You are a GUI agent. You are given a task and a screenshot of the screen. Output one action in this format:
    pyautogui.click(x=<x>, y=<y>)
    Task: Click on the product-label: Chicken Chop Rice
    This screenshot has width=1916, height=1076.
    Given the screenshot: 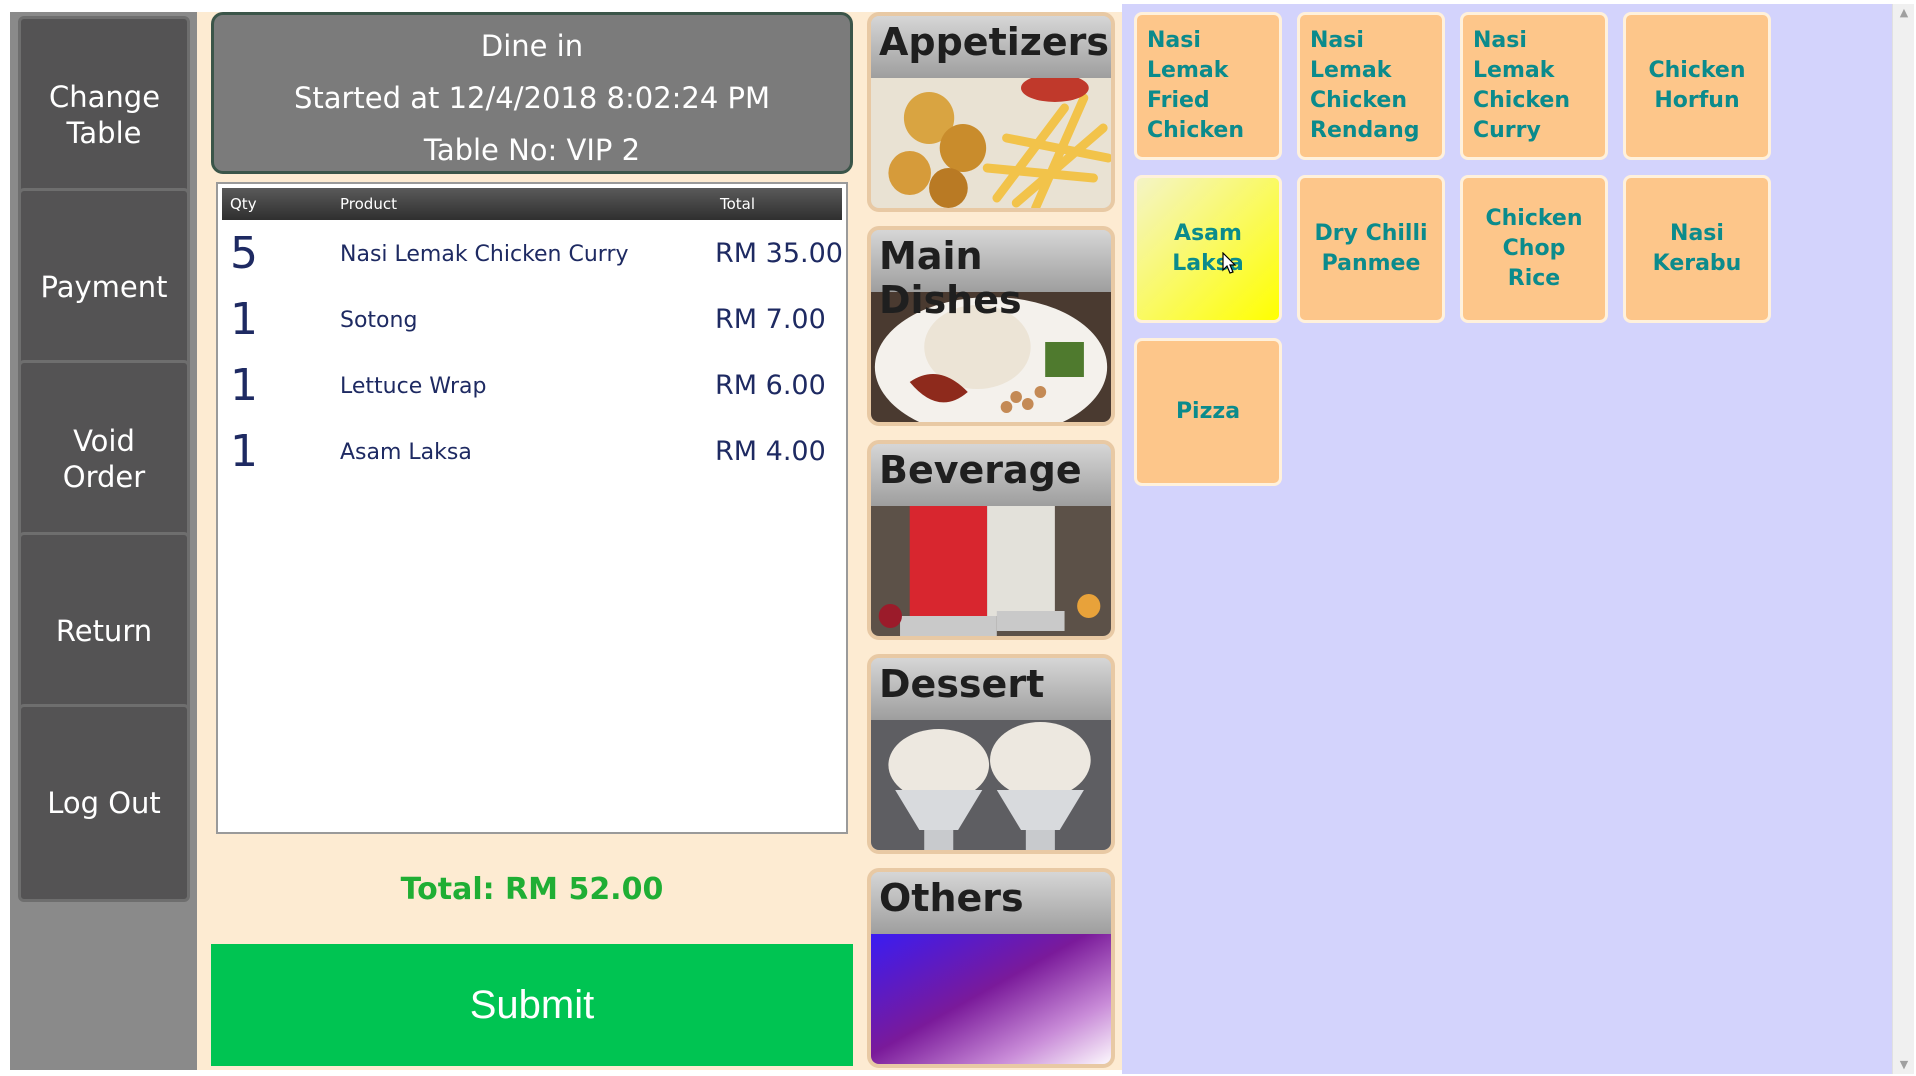 What is the action you would take?
    pyautogui.click(x=1534, y=248)
    